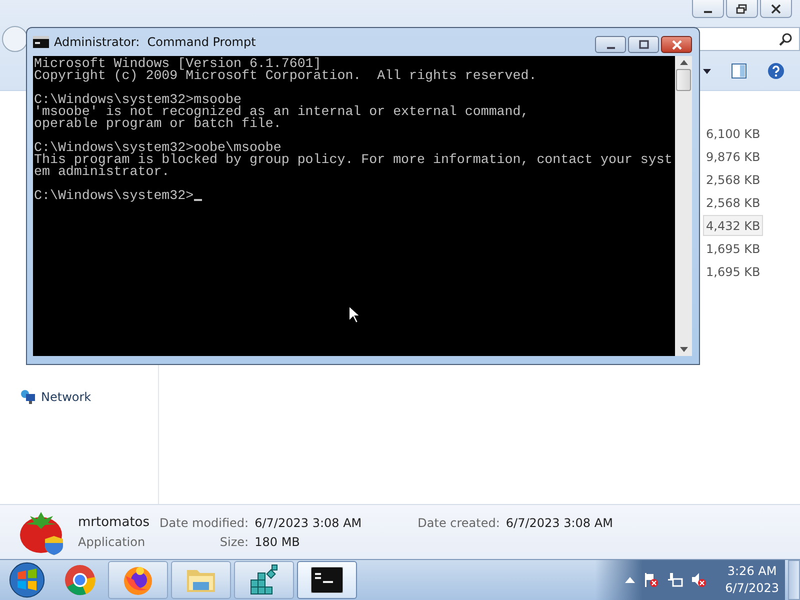  Describe the element at coordinates (158, 148) in the screenshot. I see `console-line: C:\Windows\system32>oobe\msoobe` at that location.